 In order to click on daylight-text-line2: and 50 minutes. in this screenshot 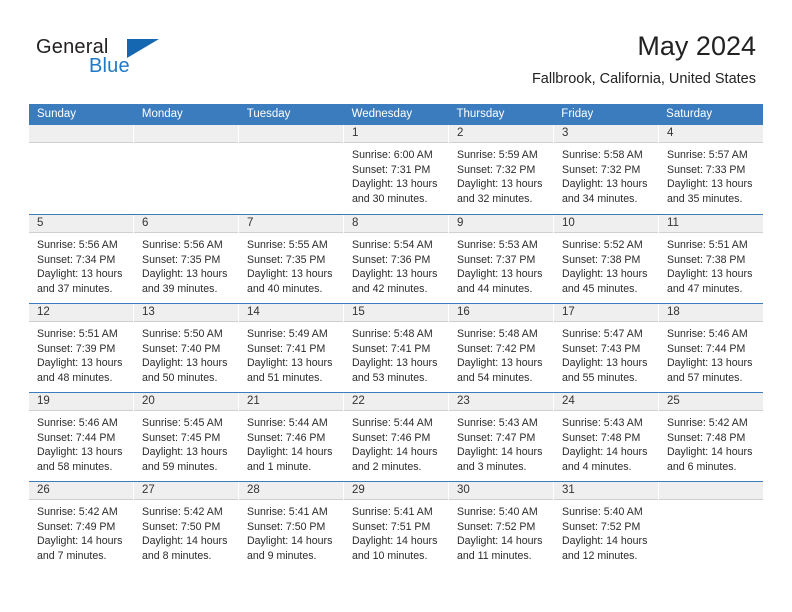, I will do `click(180, 377)`.